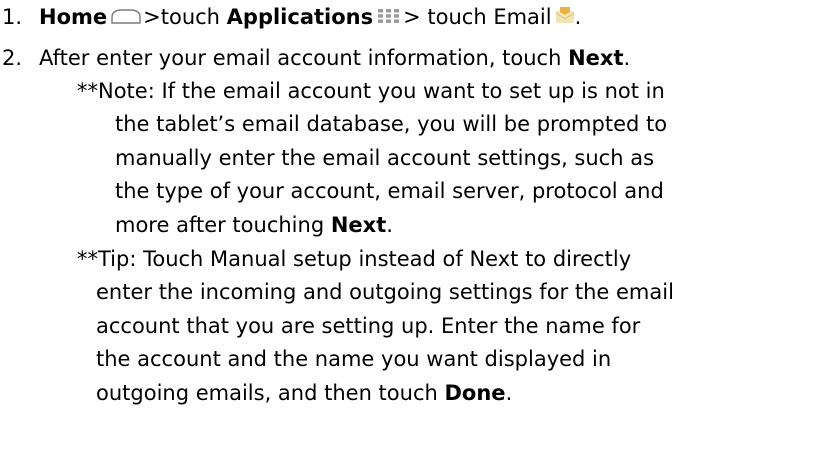  What do you see at coordinates (389, 16) in the screenshot?
I see `applications-icon` at bounding box center [389, 16].